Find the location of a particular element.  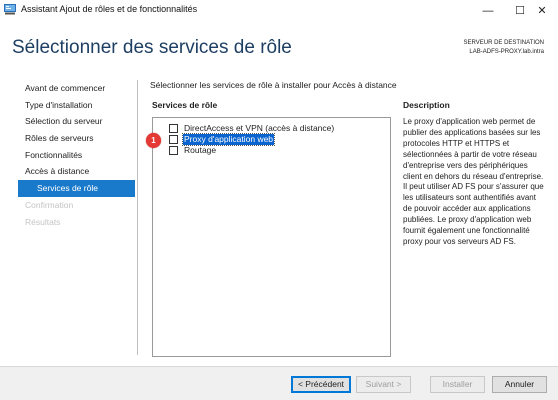

cancel-button: Annuler is located at coordinates (519, 384).